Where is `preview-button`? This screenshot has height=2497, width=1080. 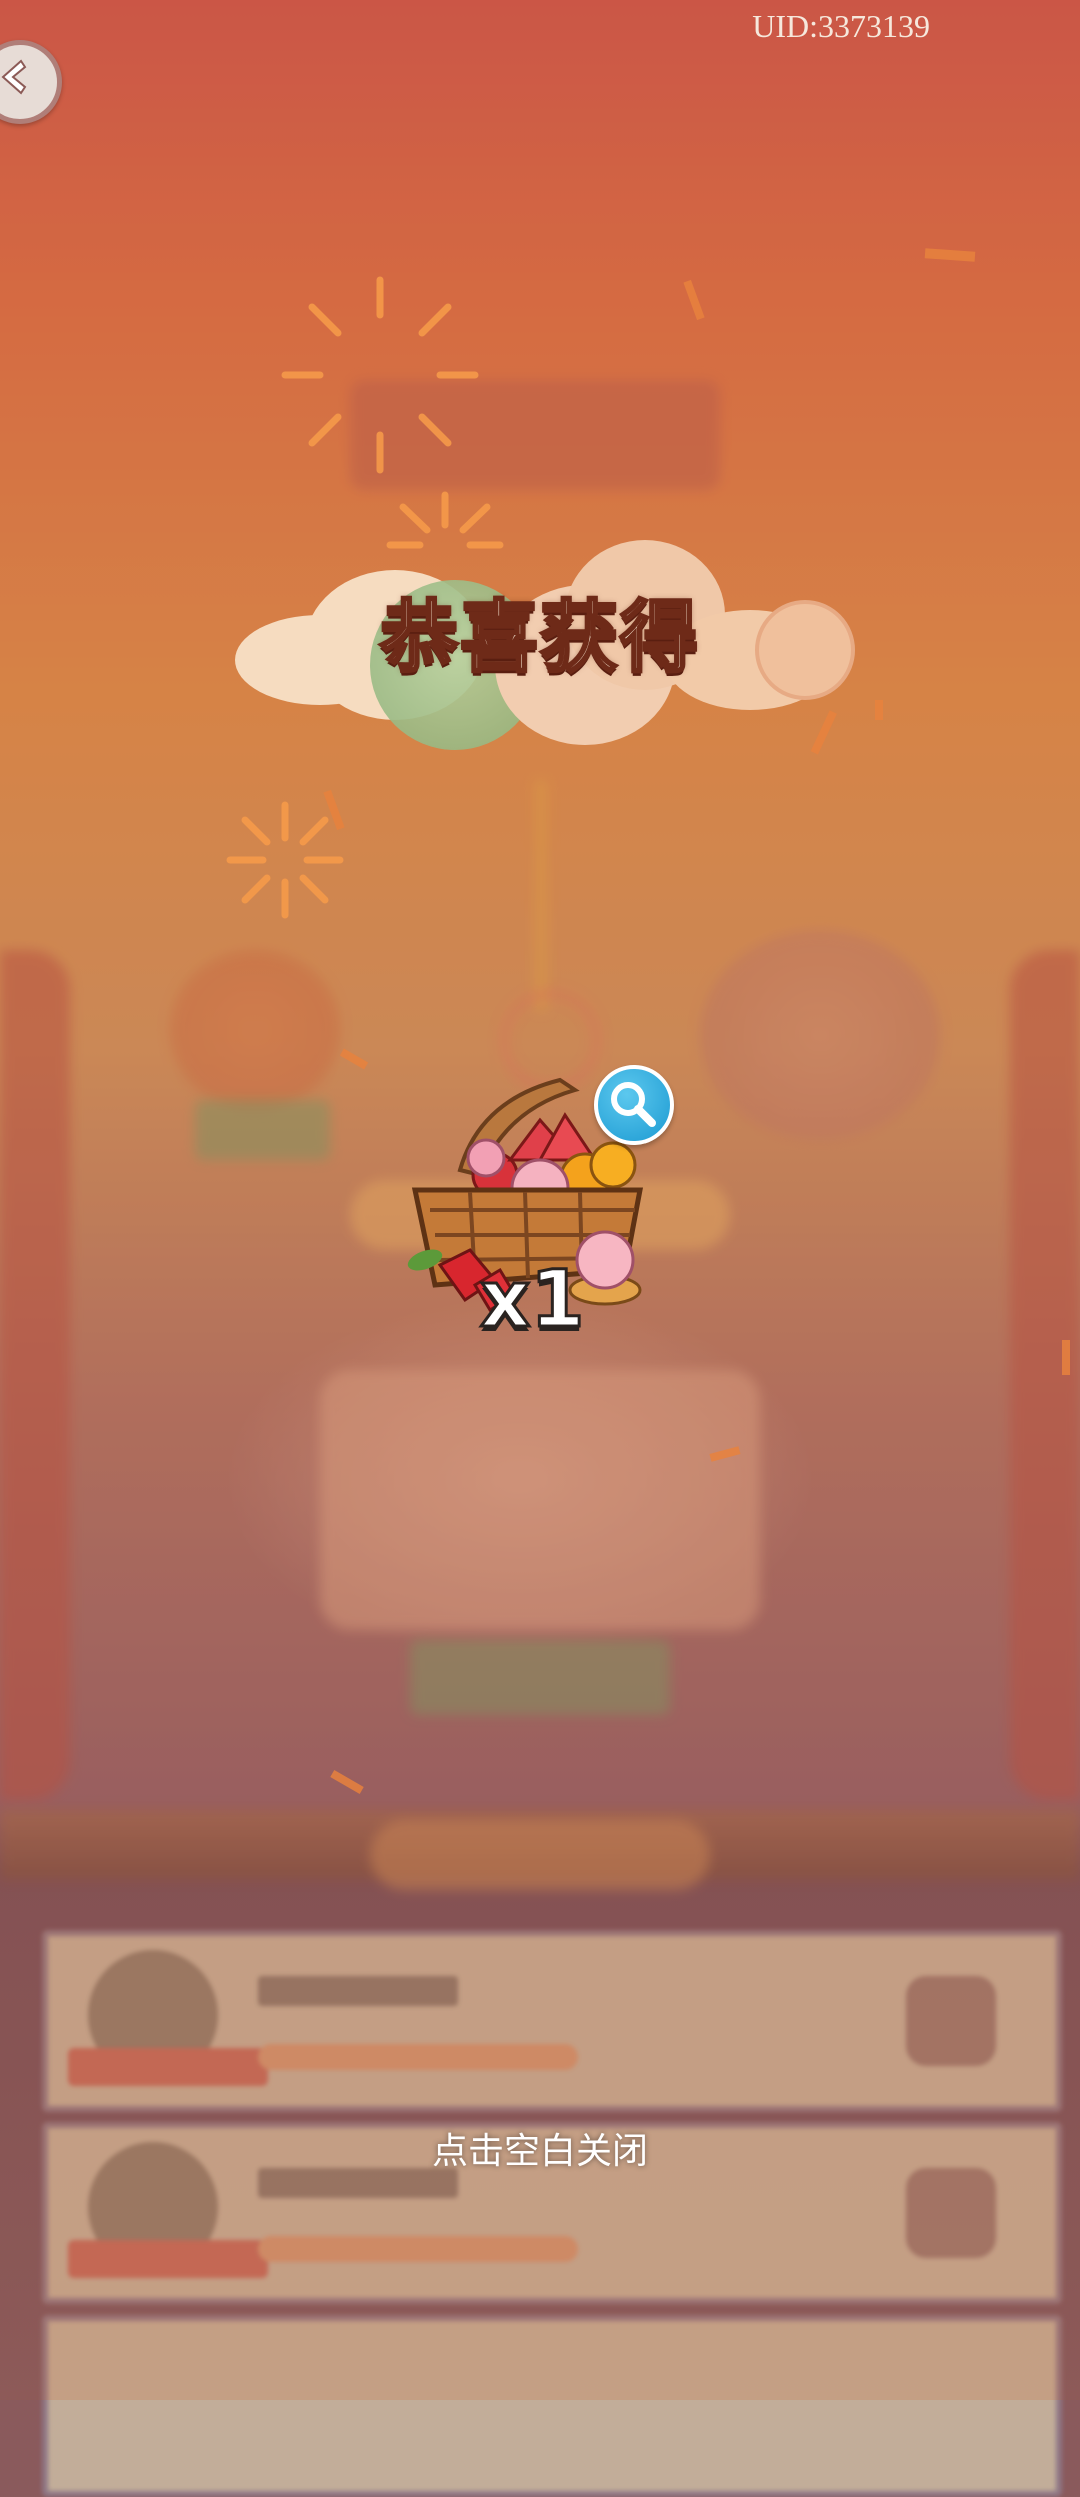 preview-button is located at coordinates (634, 1105).